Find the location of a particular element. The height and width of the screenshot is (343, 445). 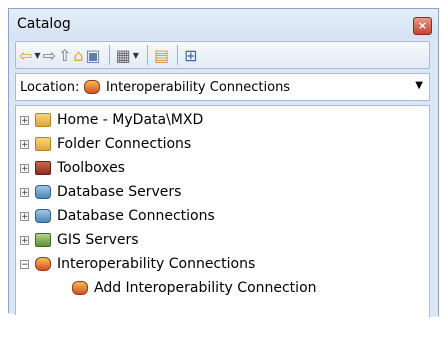

back-arrow-icon: ⇦ is located at coordinates (26, 55).